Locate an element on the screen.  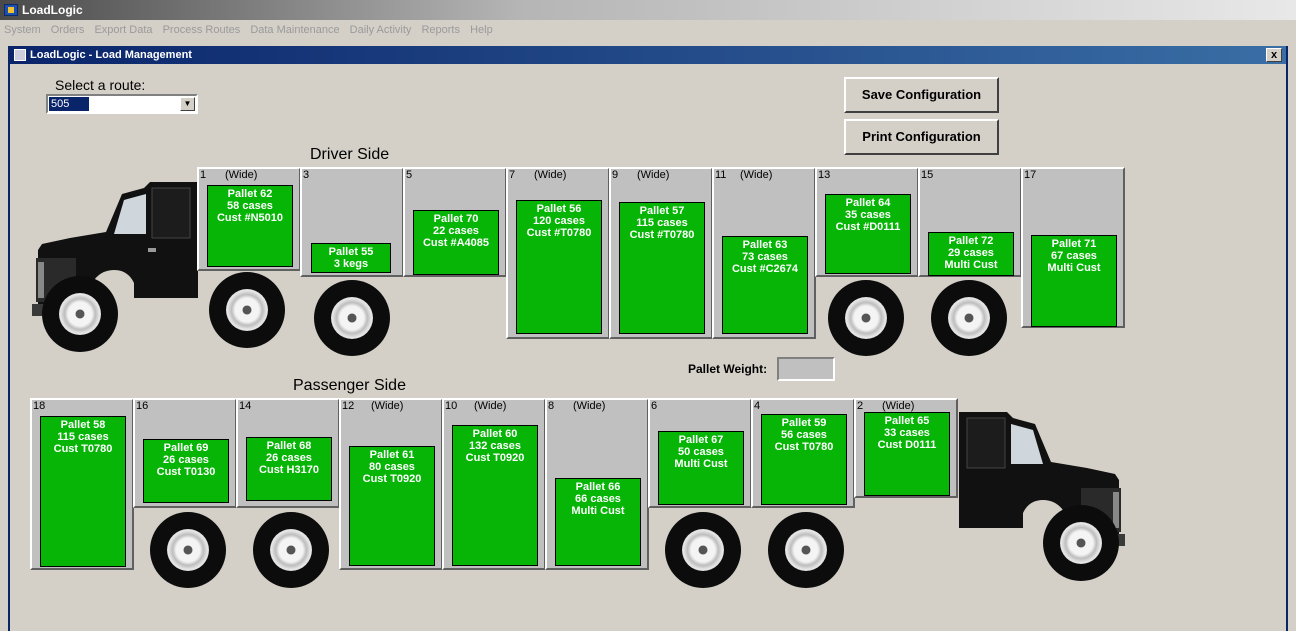
pallet-block: Pallet 69 26 cases Cust T0130 is located at coordinates (186, 471).